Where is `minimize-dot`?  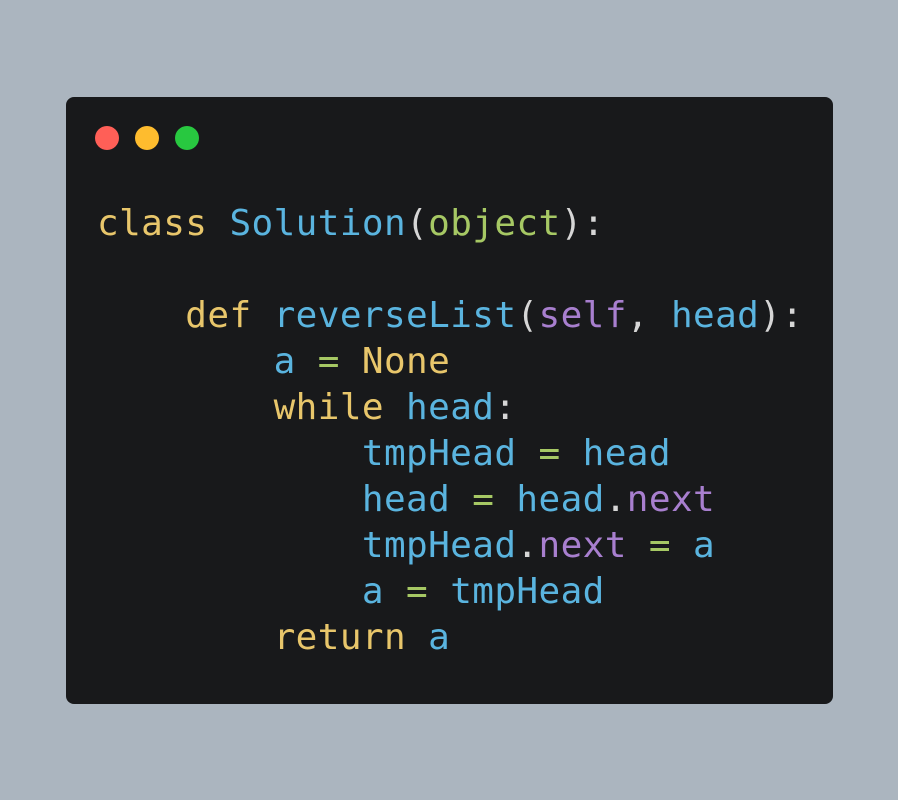 minimize-dot is located at coordinates (147, 138).